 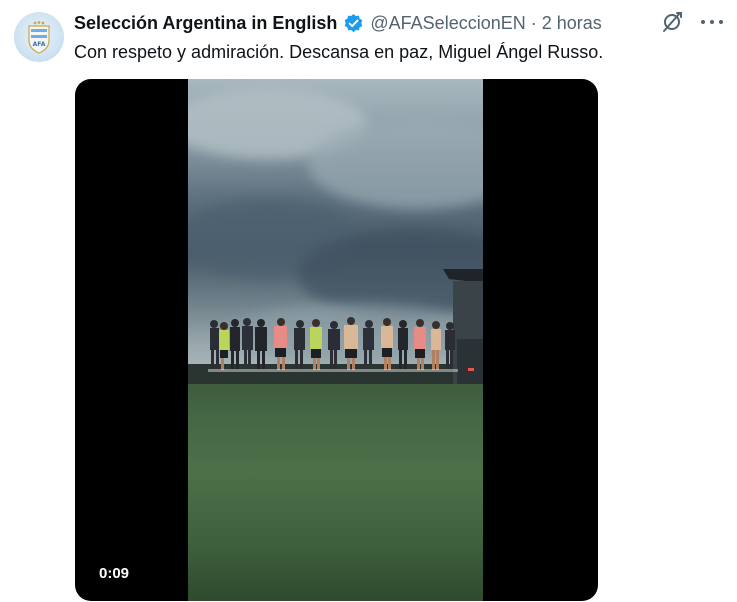 I want to click on header-actions, so click(x=692, y=22).